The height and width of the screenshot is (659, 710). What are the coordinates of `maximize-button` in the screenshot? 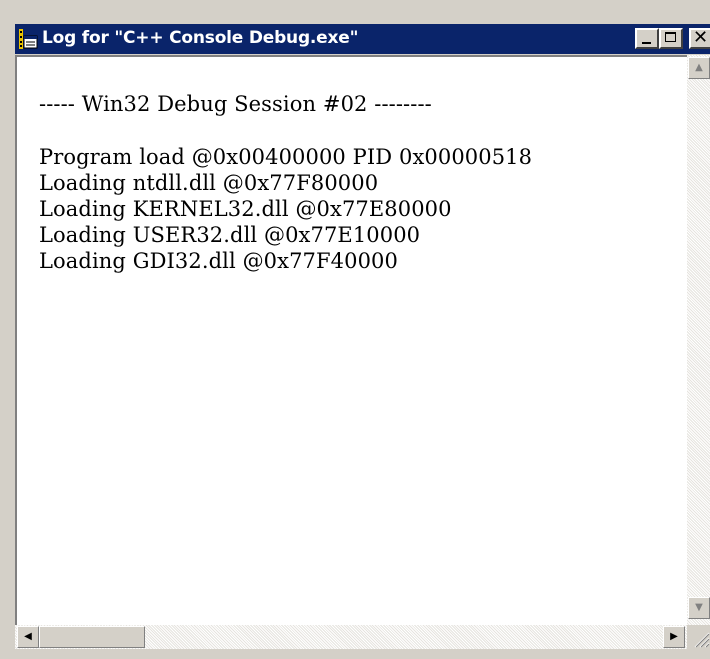 It's located at (671, 38).